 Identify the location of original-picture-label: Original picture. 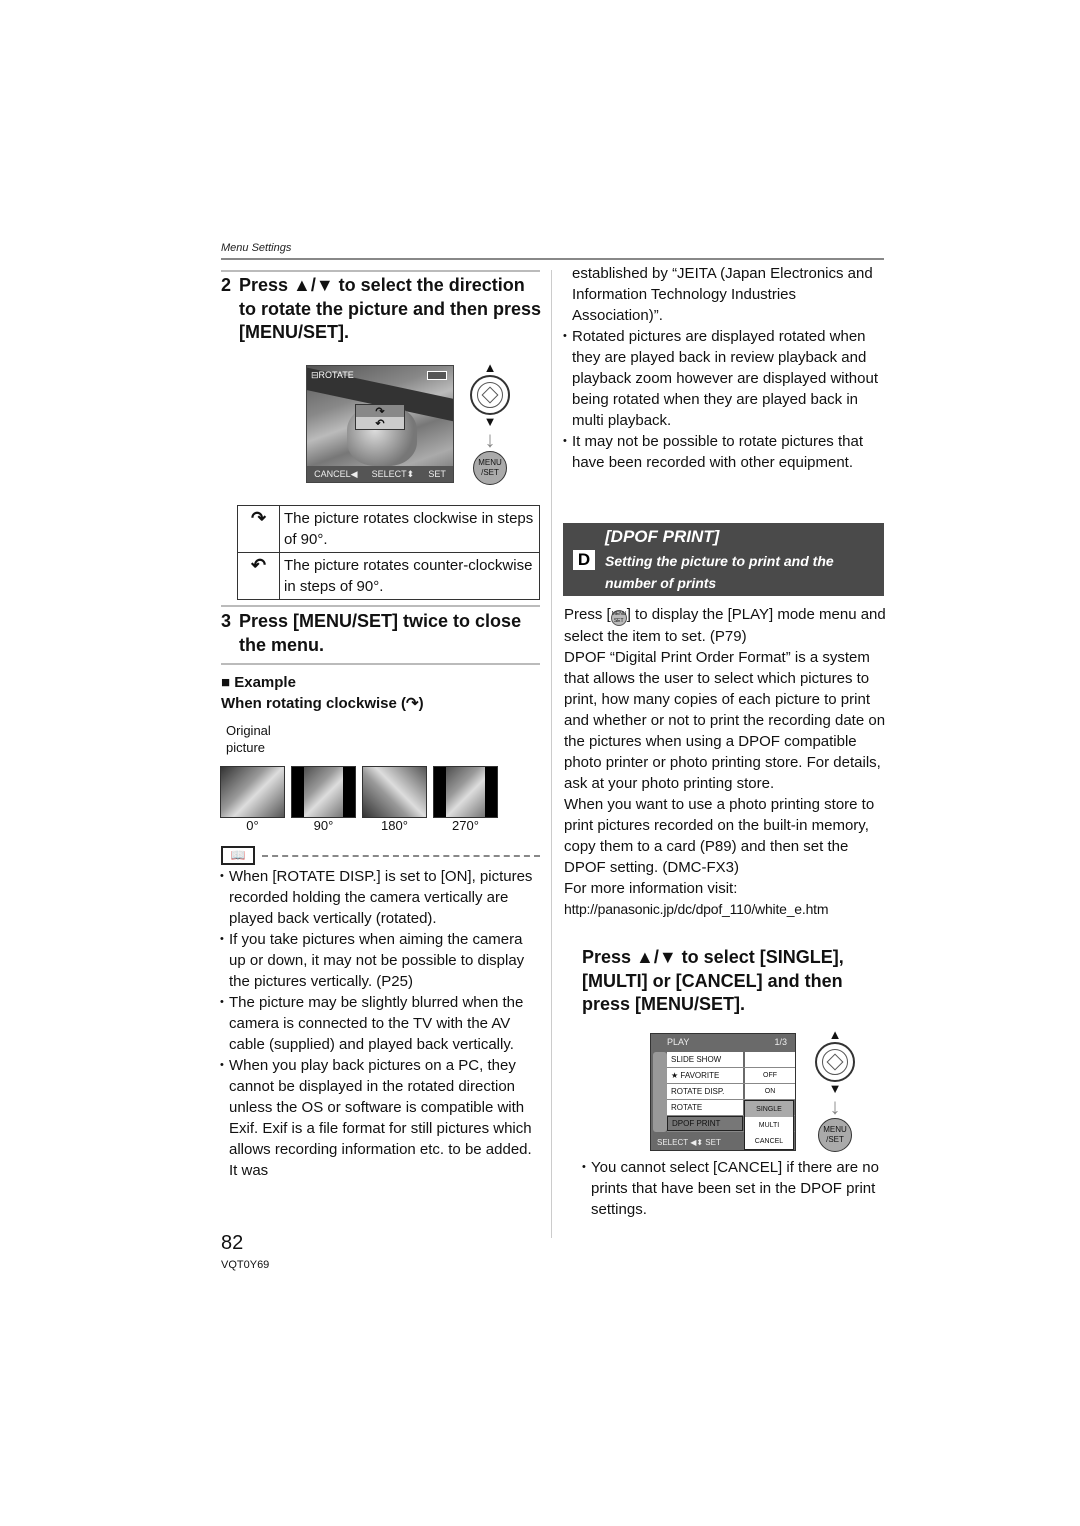
(248, 739).